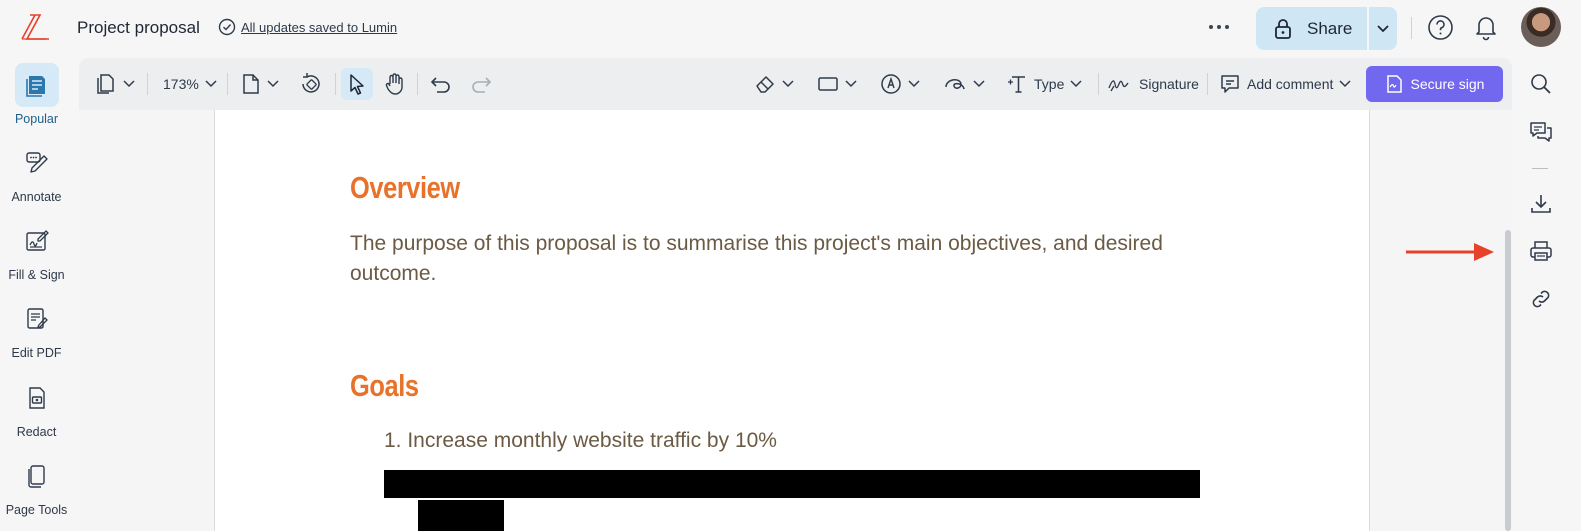 The width and height of the screenshot is (1581, 531). I want to click on zoom-level: 173%, so click(181, 84).